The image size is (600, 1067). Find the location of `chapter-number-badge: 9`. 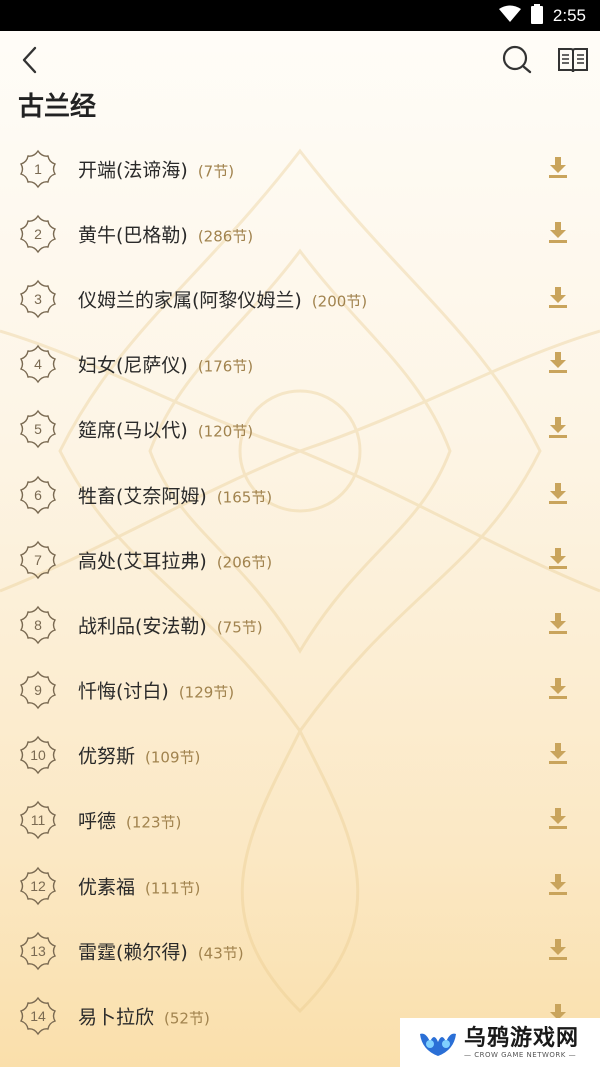

chapter-number-badge: 9 is located at coordinates (38, 690).